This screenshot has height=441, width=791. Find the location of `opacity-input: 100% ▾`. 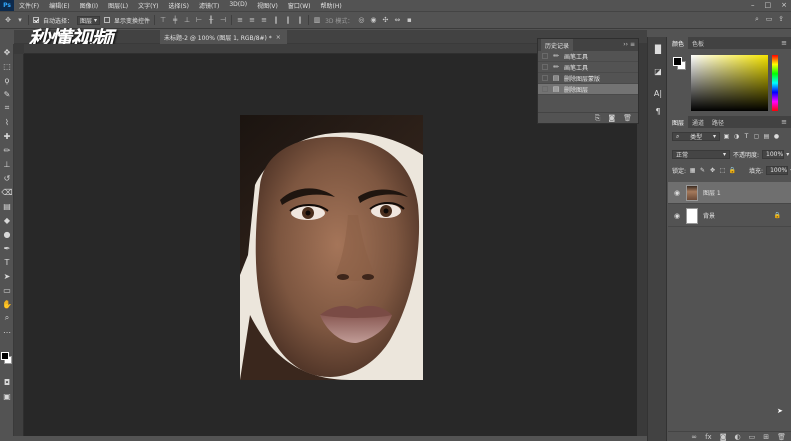

opacity-input: 100% ▾ is located at coordinates (775, 154).